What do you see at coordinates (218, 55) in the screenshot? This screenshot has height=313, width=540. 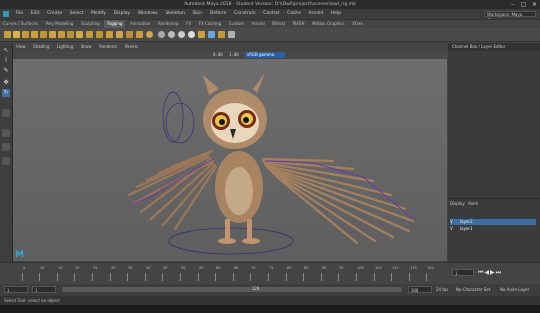 I see `exposure-field: 0.00` at bounding box center [218, 55].